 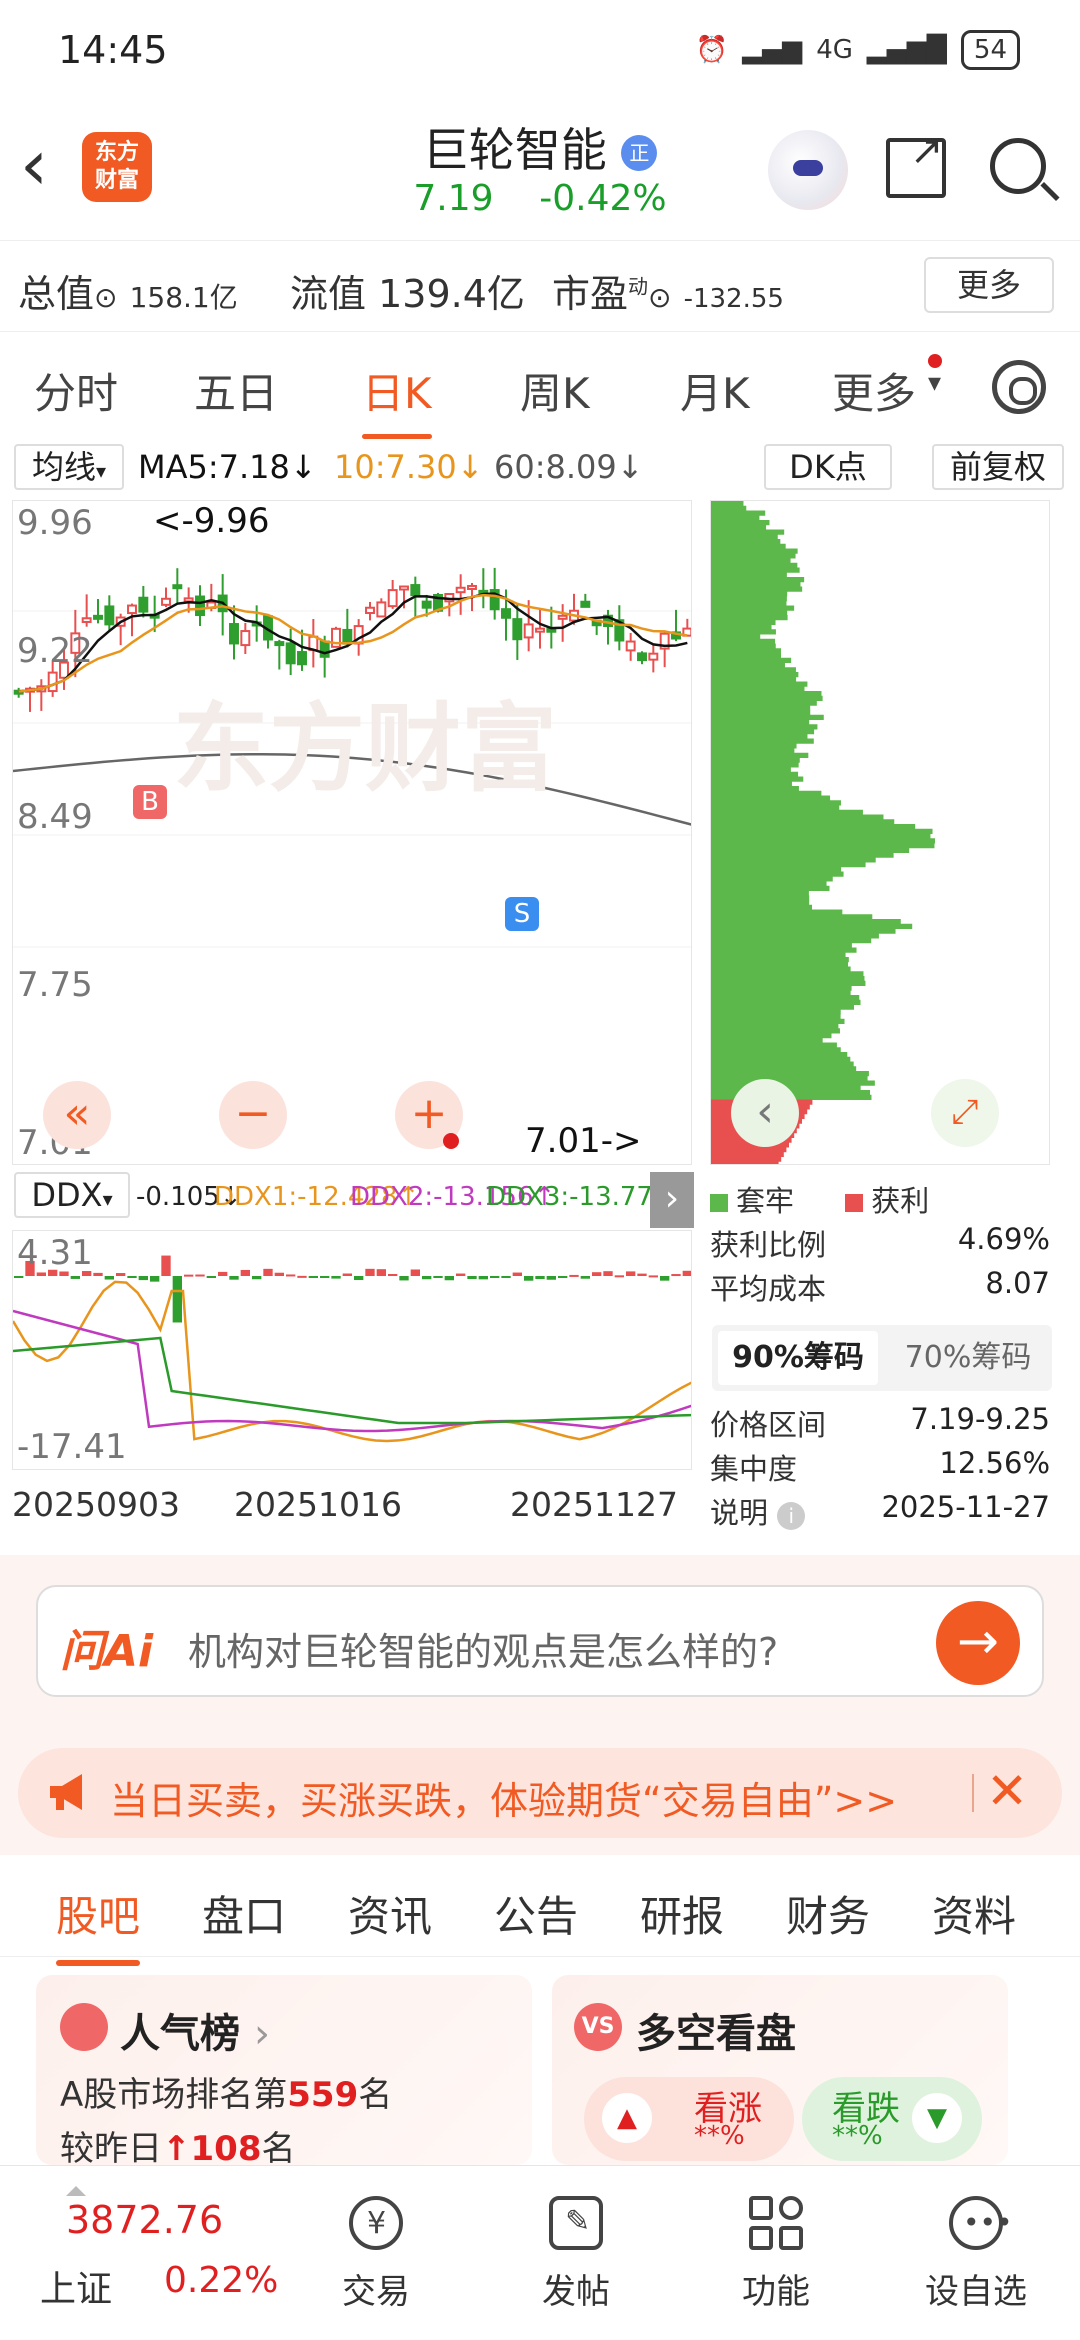 I want to click on rank-change-line: 较昨日↑108名, so click(x=177, y=2143).